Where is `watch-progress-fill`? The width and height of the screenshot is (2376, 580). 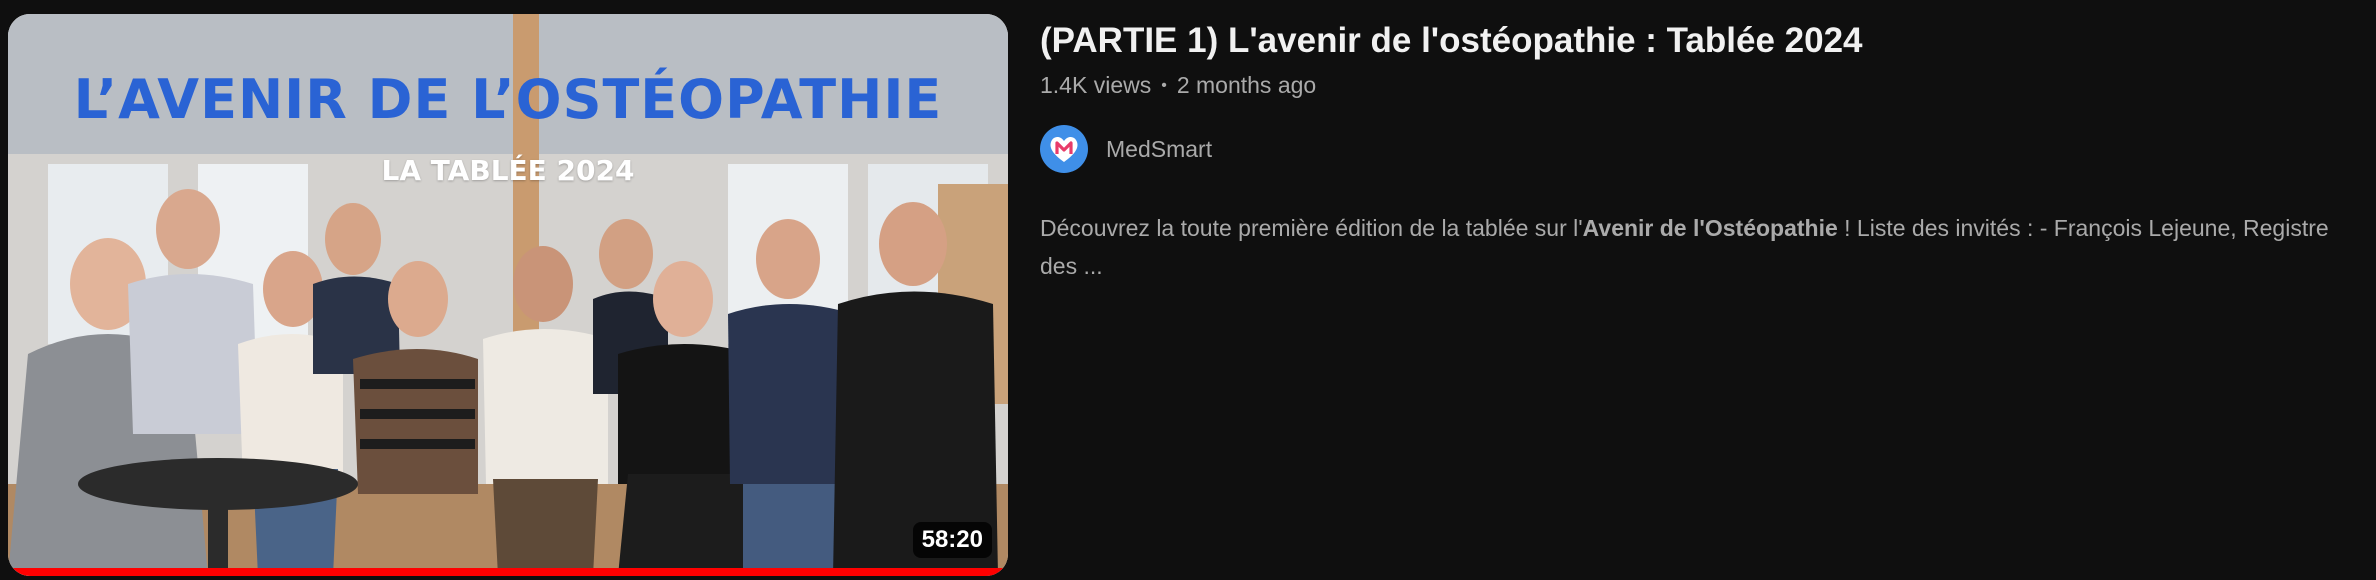
watch-progress-fill is located at coordinates (508, 572).